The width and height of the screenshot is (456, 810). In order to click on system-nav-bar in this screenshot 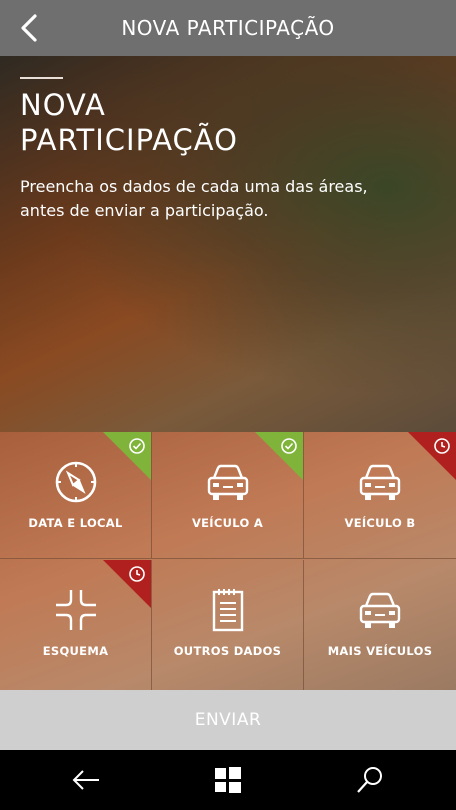, I will do `click(228, 780)`.